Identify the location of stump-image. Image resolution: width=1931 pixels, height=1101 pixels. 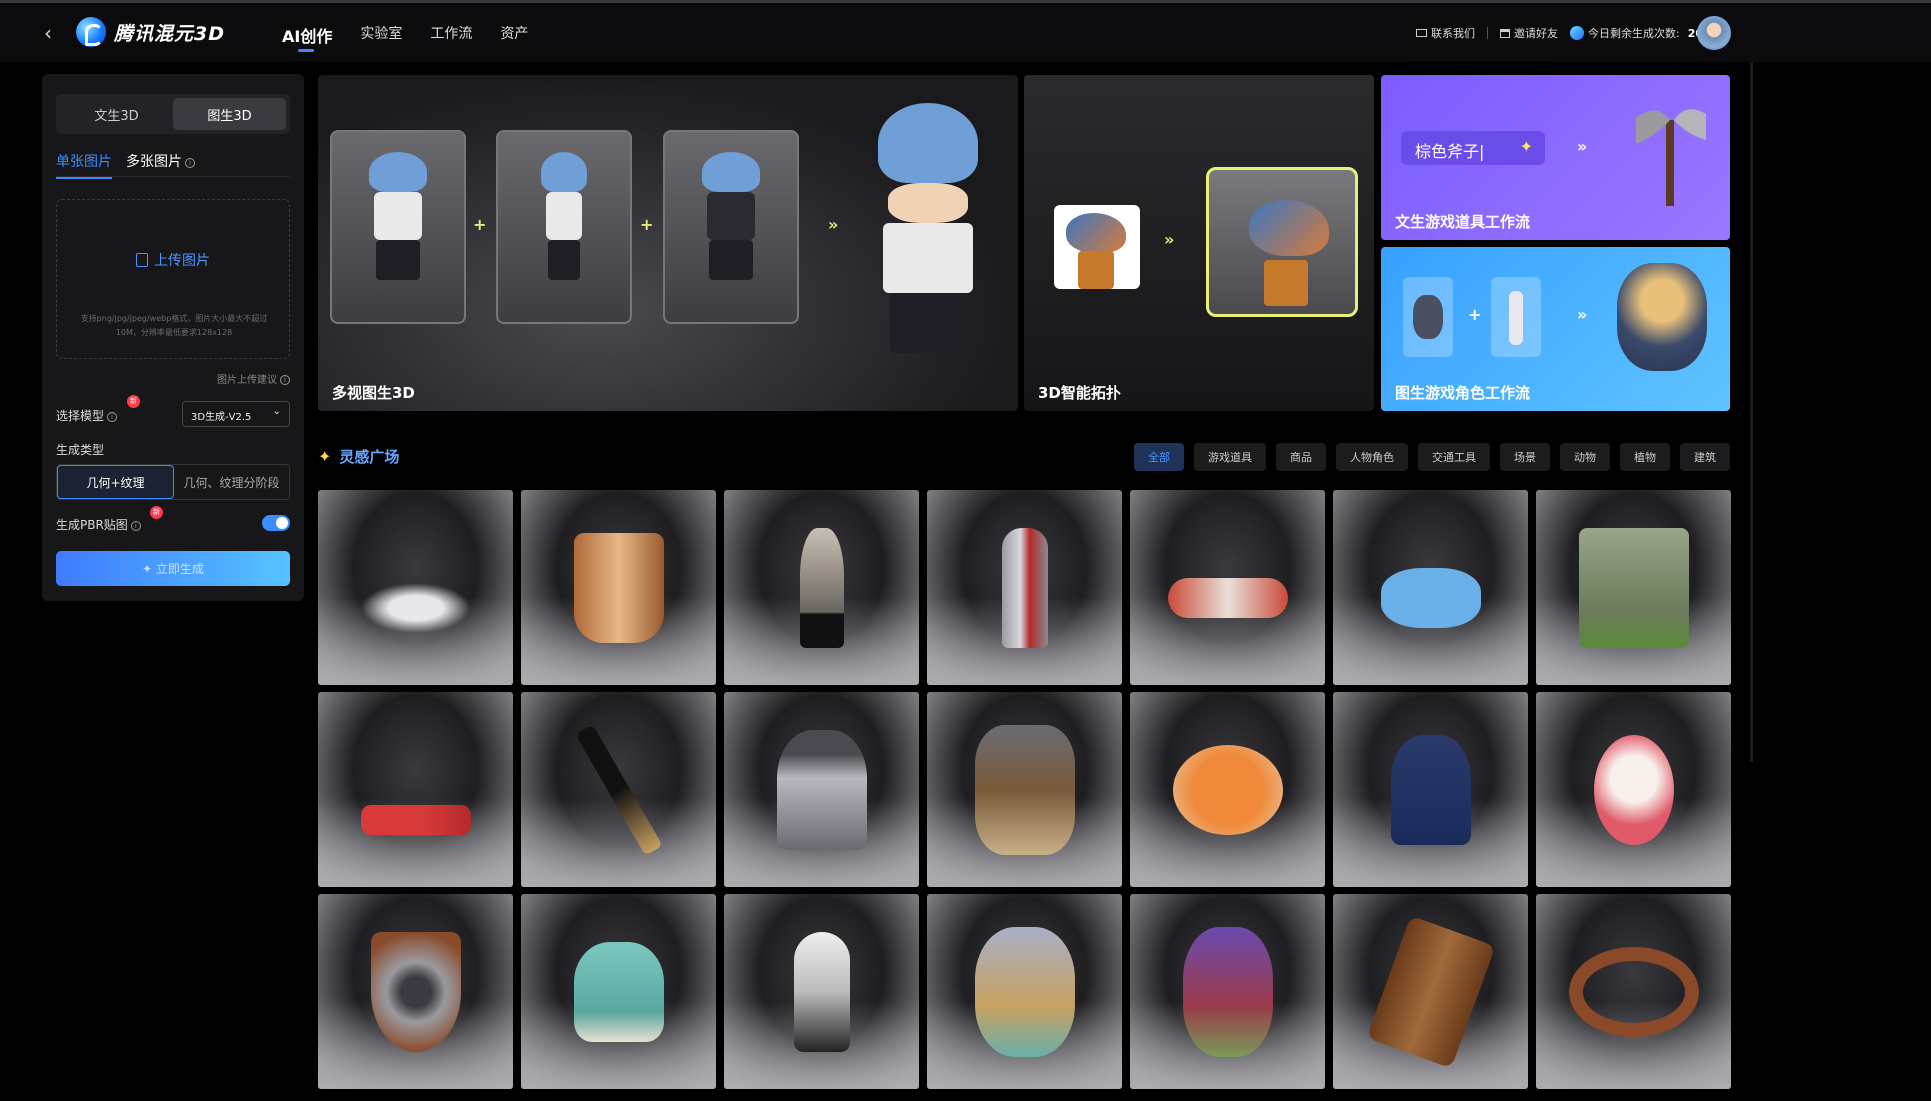
(1096, 270).